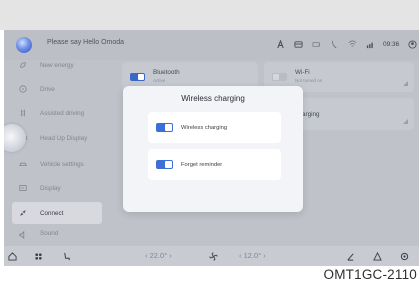 The height and width of the screenshot is (289, 419). What do you see at coordinates (370, 274) in the screenshot?
I see `document-code: OMT1GC-2110` at bounding box center [370, 274].